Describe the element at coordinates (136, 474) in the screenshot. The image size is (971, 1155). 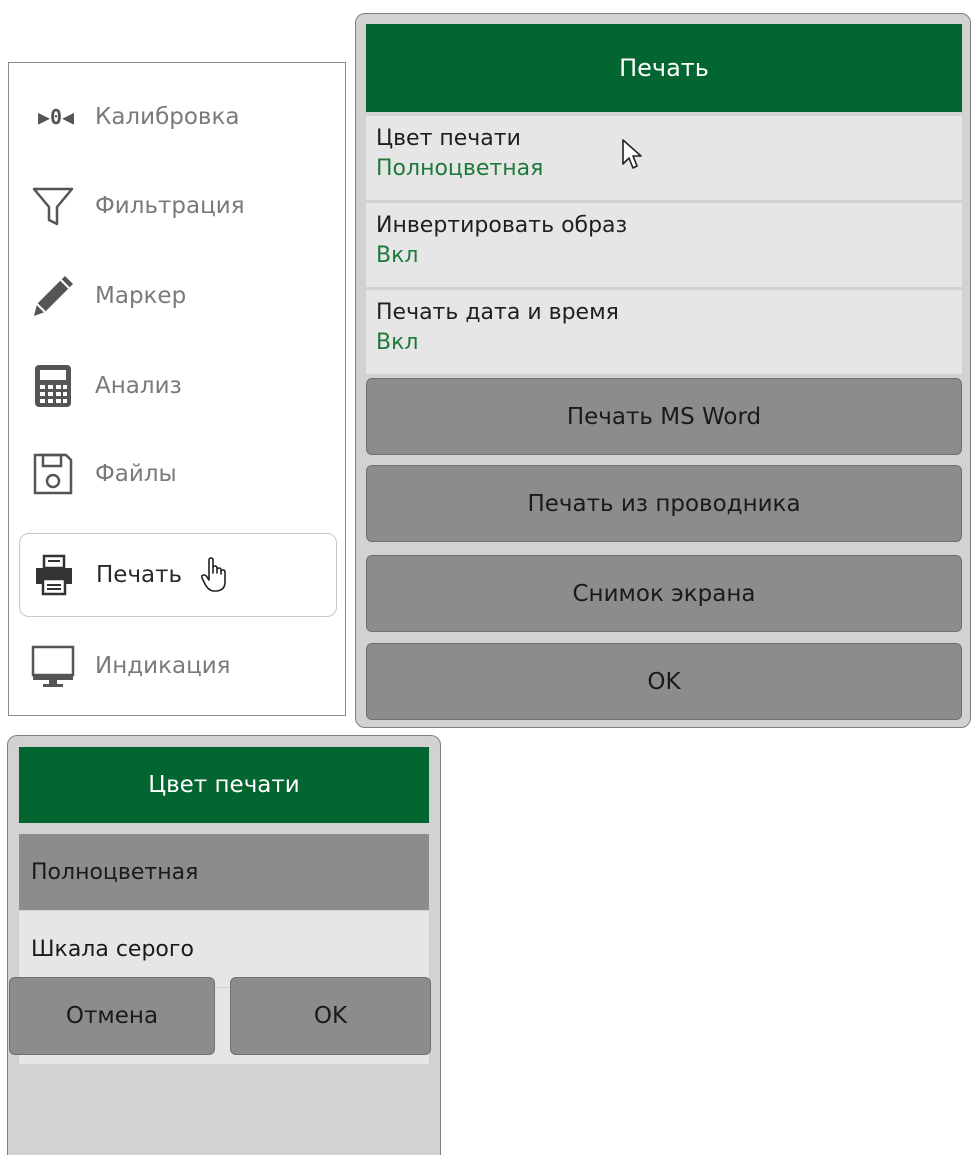
I see `menu-item-label: Файлы` at that location.